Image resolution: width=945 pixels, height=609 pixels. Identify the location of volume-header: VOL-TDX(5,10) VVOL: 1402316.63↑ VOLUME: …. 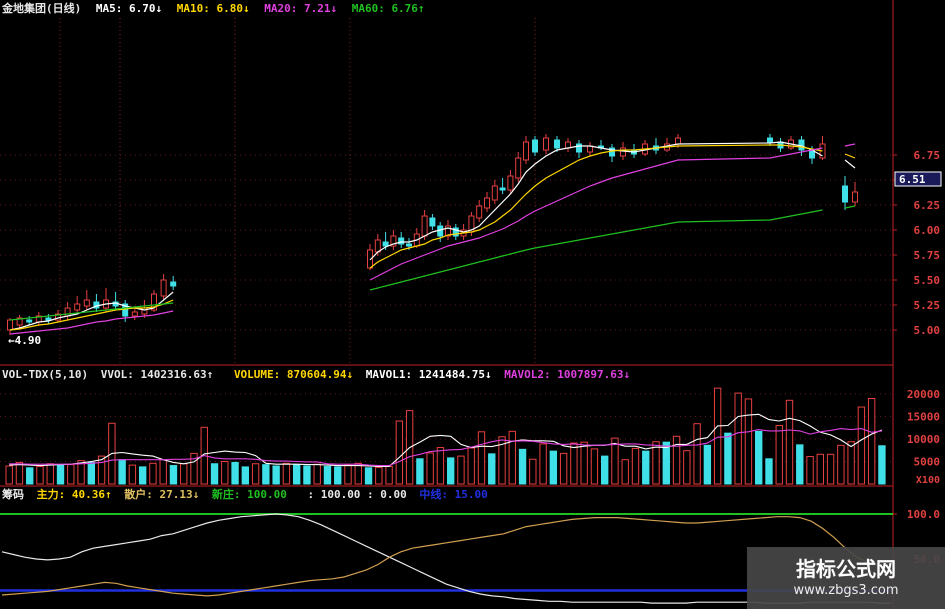
(316, 374).